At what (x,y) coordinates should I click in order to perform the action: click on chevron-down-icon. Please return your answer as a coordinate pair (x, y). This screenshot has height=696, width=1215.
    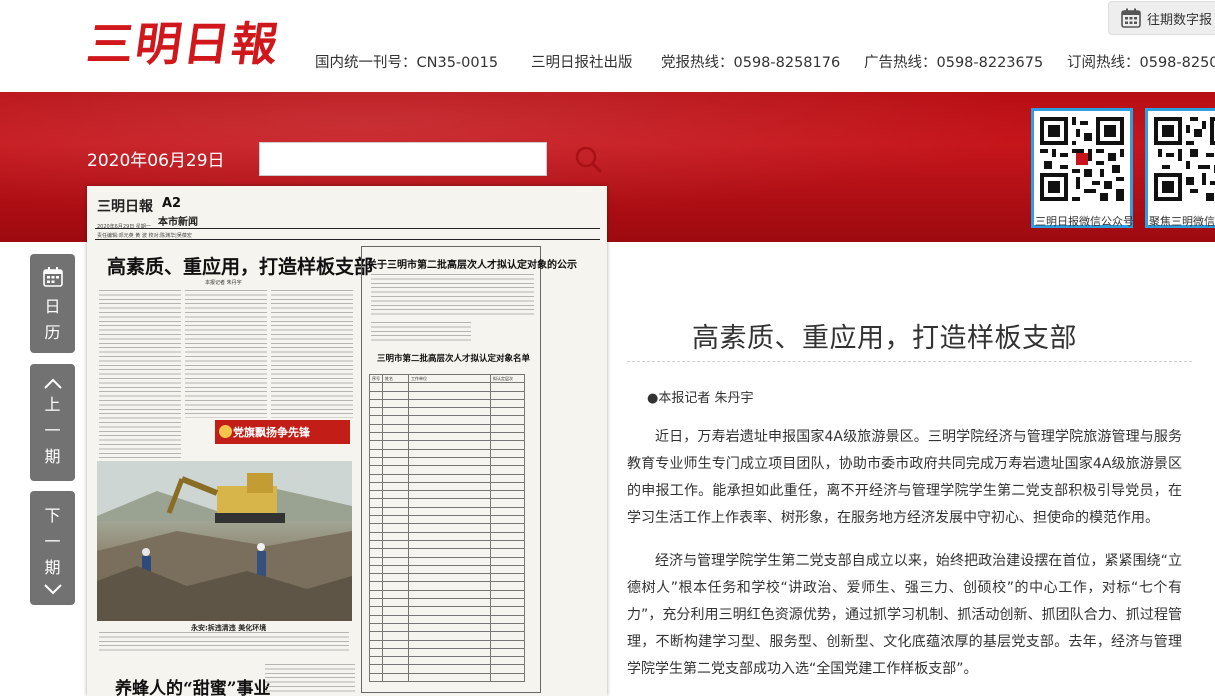
    Looking at the image, I should click on (52, 589).